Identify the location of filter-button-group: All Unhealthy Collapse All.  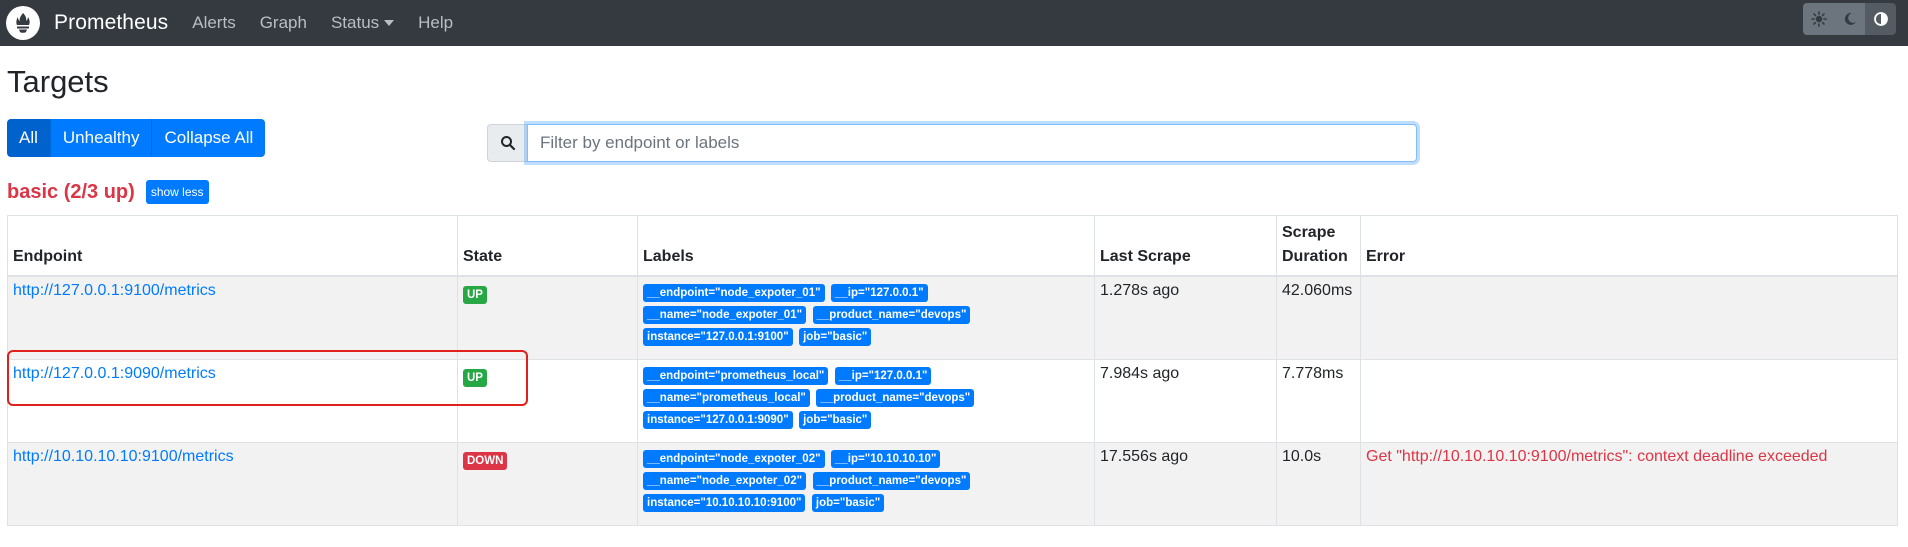
(136, 138).